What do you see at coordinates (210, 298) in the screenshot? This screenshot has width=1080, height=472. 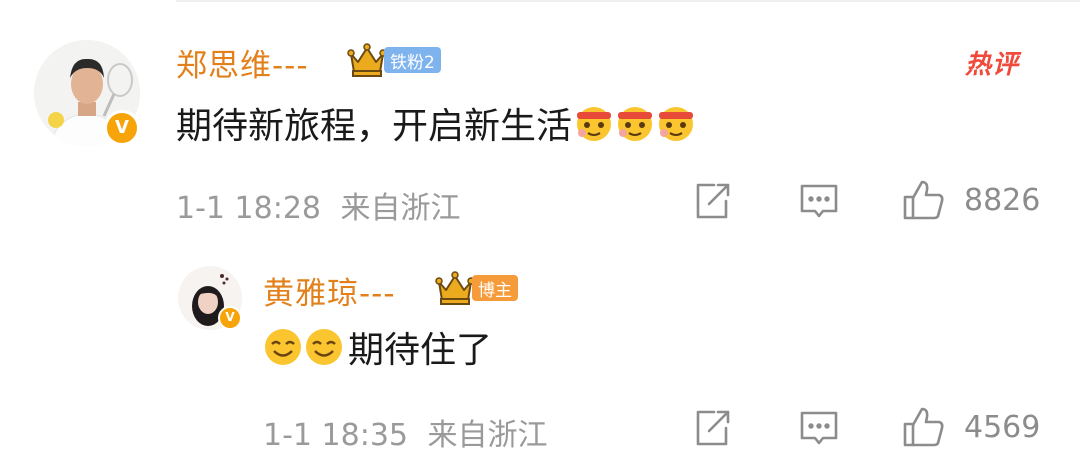 I see `reply-avatar: V` at bounding box center [210, 298].